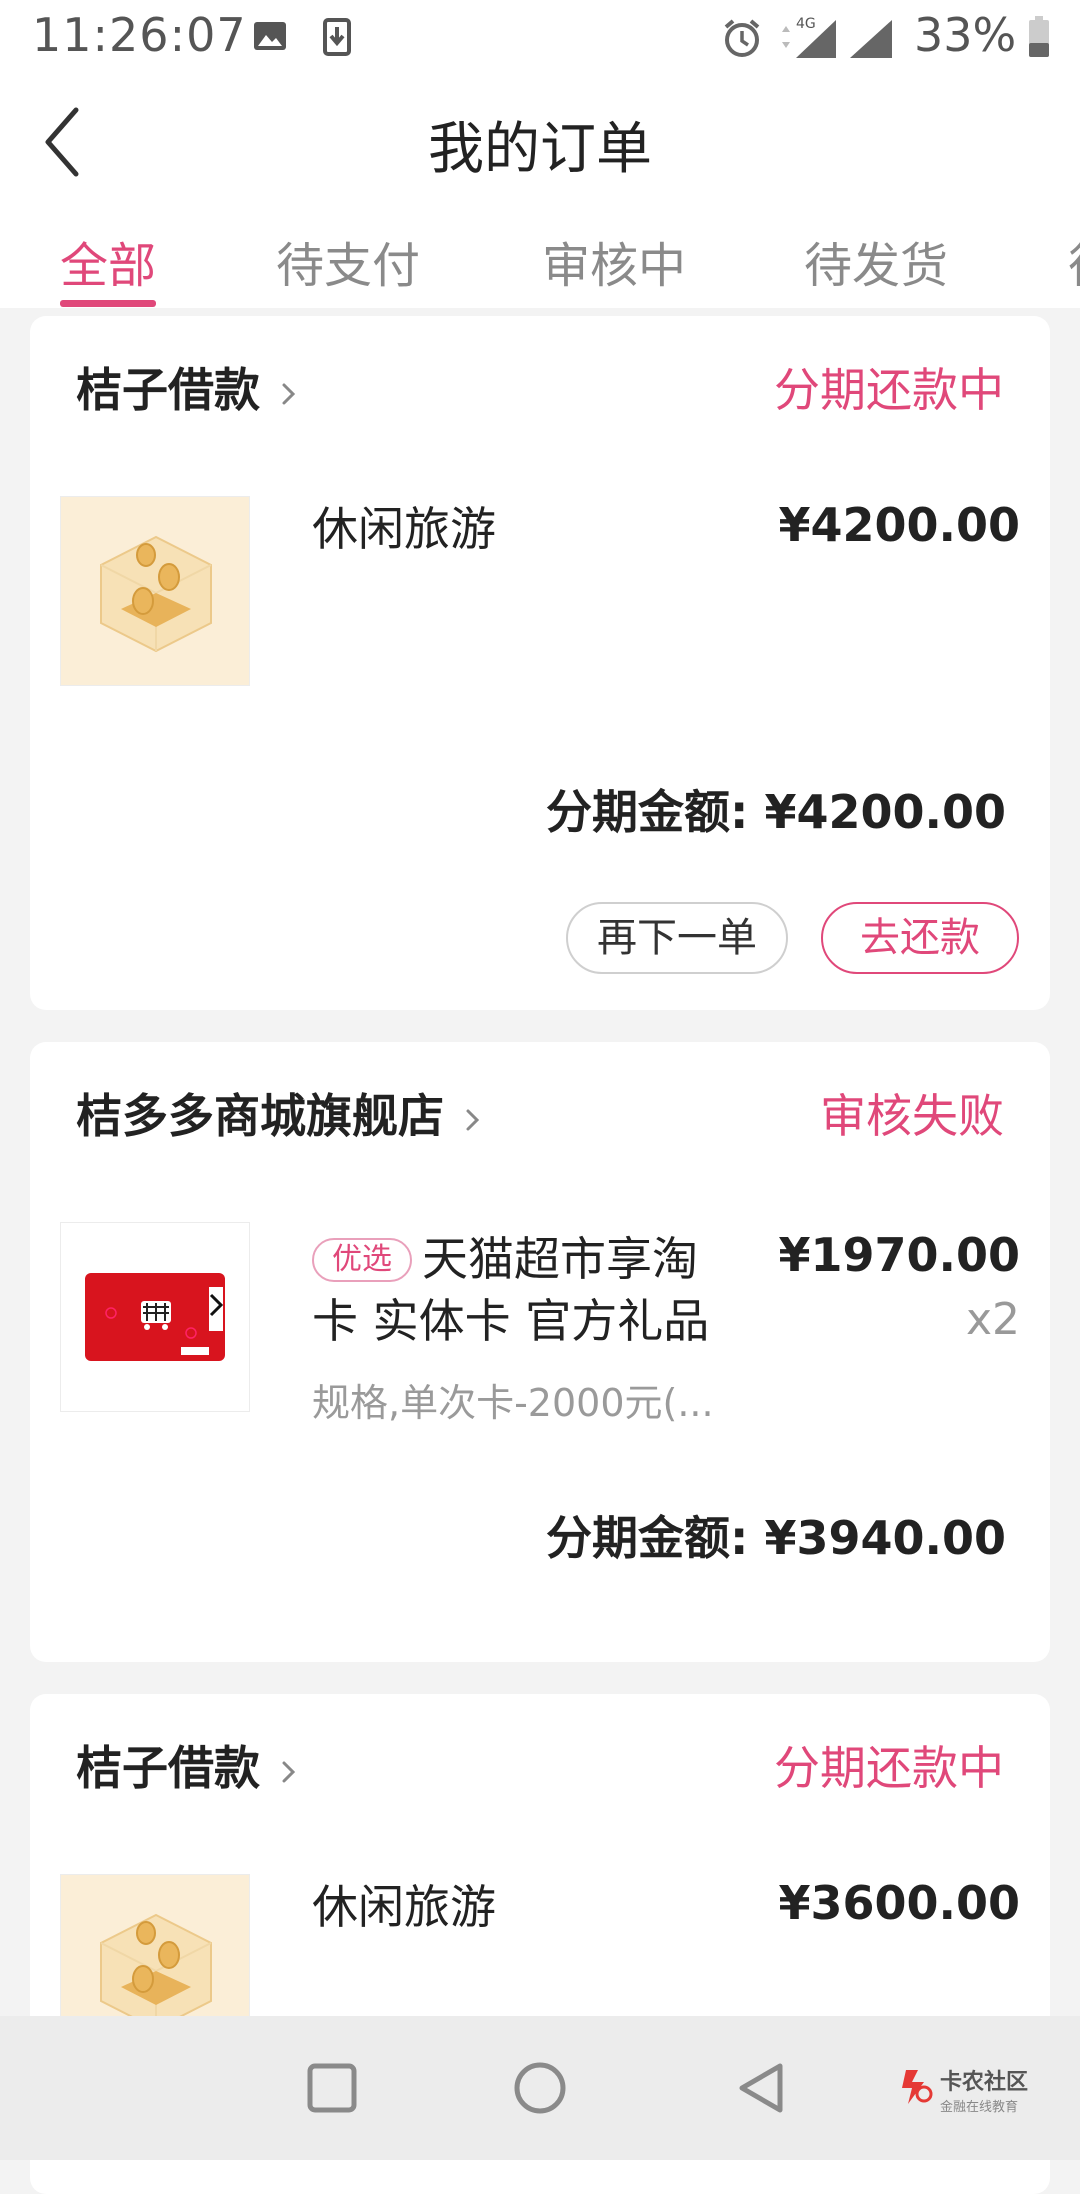 This screenshot has width=1080, height=2194. I want to click on tab-next-partial: 待, so click(1074, 261).